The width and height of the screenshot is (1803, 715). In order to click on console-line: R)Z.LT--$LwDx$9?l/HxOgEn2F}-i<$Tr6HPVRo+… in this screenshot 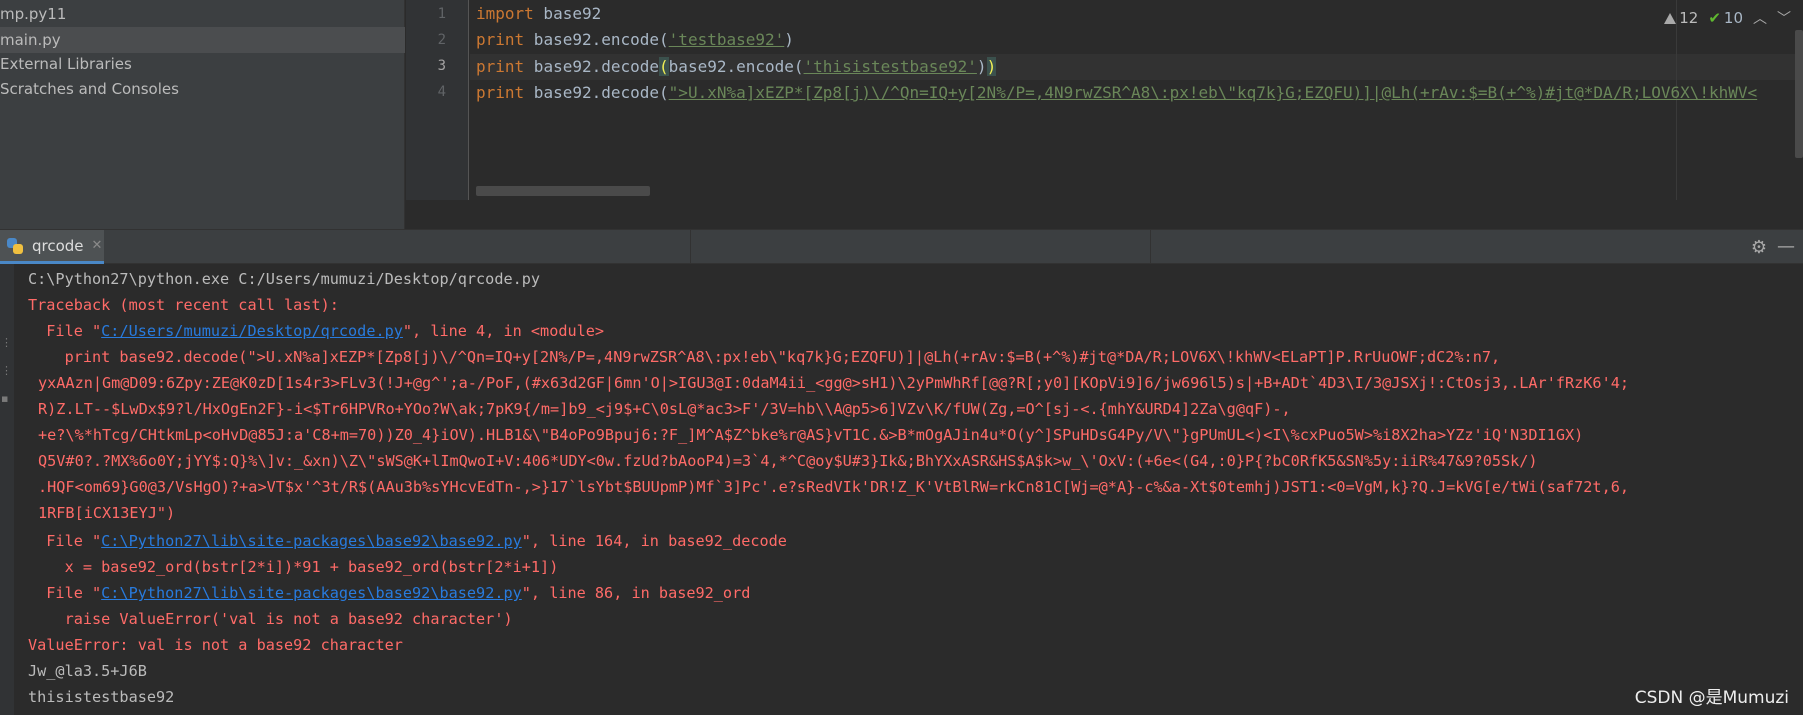, I will do `click(664, 409)`.